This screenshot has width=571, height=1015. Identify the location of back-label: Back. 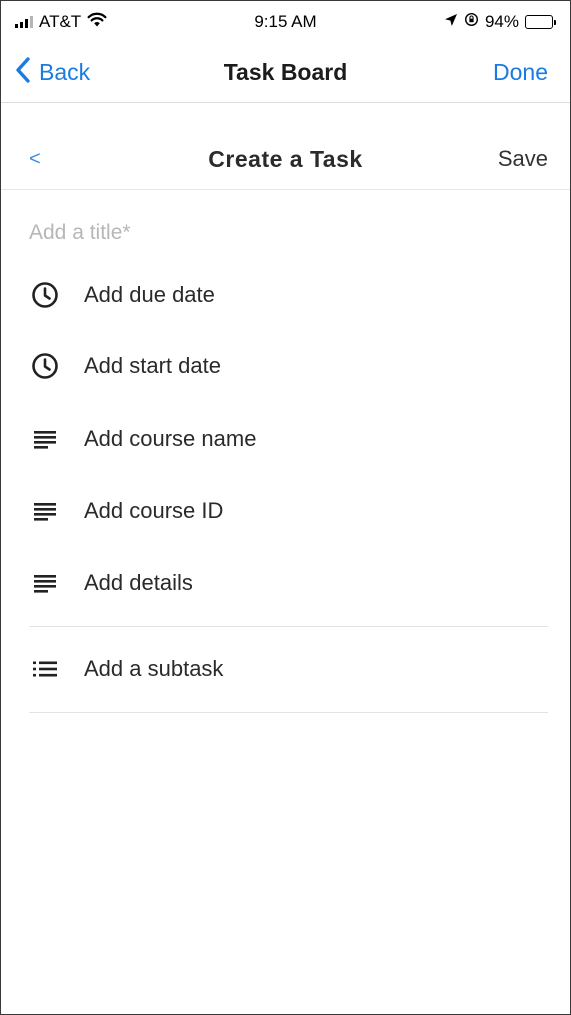
(65, 72).